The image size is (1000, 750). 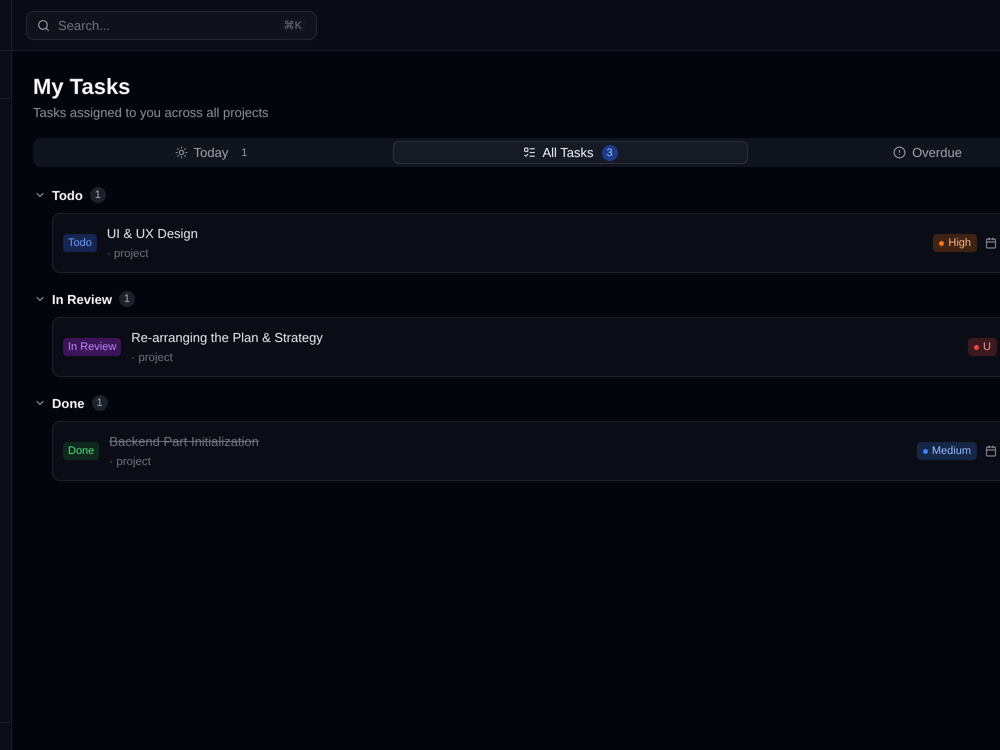 What do you see at coordinates (151, 113) in the screenshot?
I see `page-subtitle: Tasks assigned to you across all projects` at bounding box center [151, 113].